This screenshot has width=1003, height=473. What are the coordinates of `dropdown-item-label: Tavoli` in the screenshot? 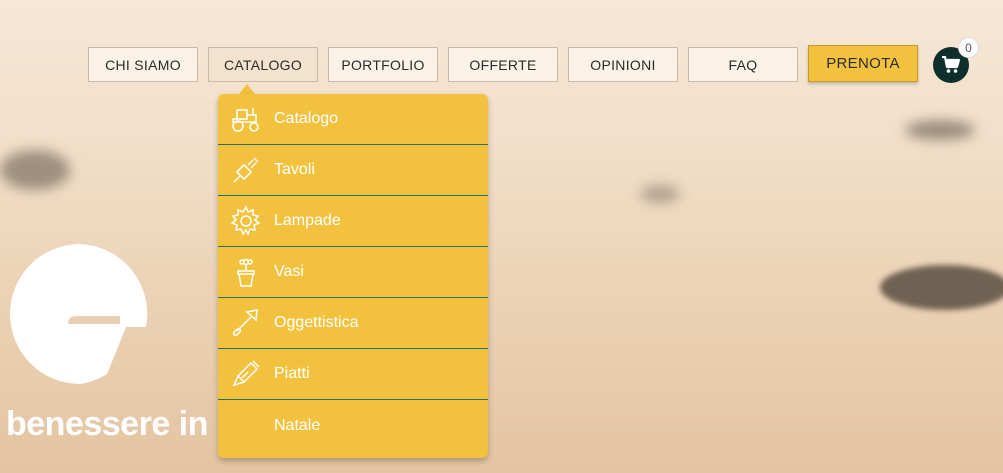 It's located at (294, 169).